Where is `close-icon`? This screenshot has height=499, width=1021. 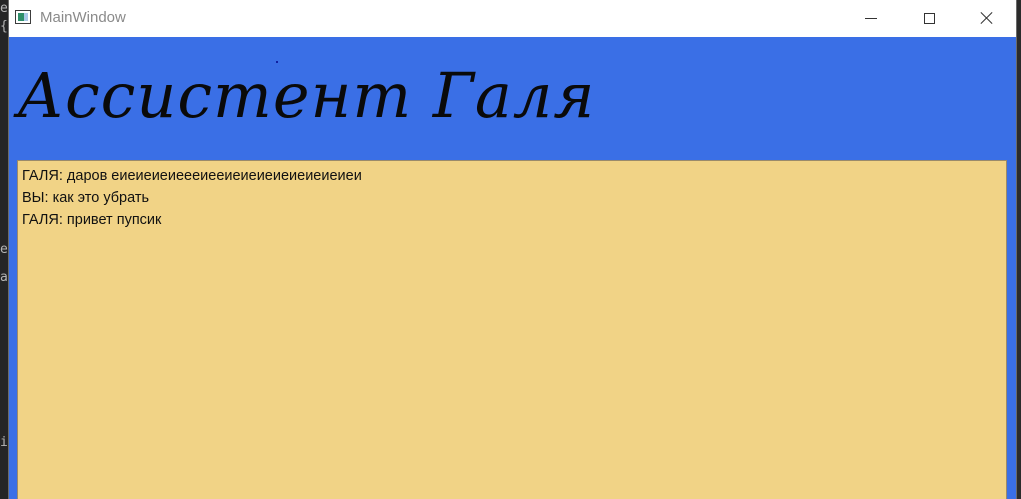 close-icon is located at coordinates (987, 18).